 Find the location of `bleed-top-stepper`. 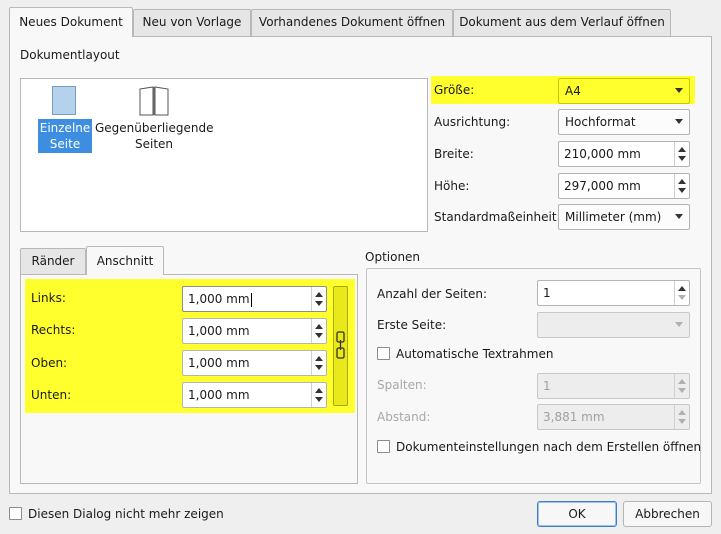

bleed-top-stepper is located at coordinates (318, 363).